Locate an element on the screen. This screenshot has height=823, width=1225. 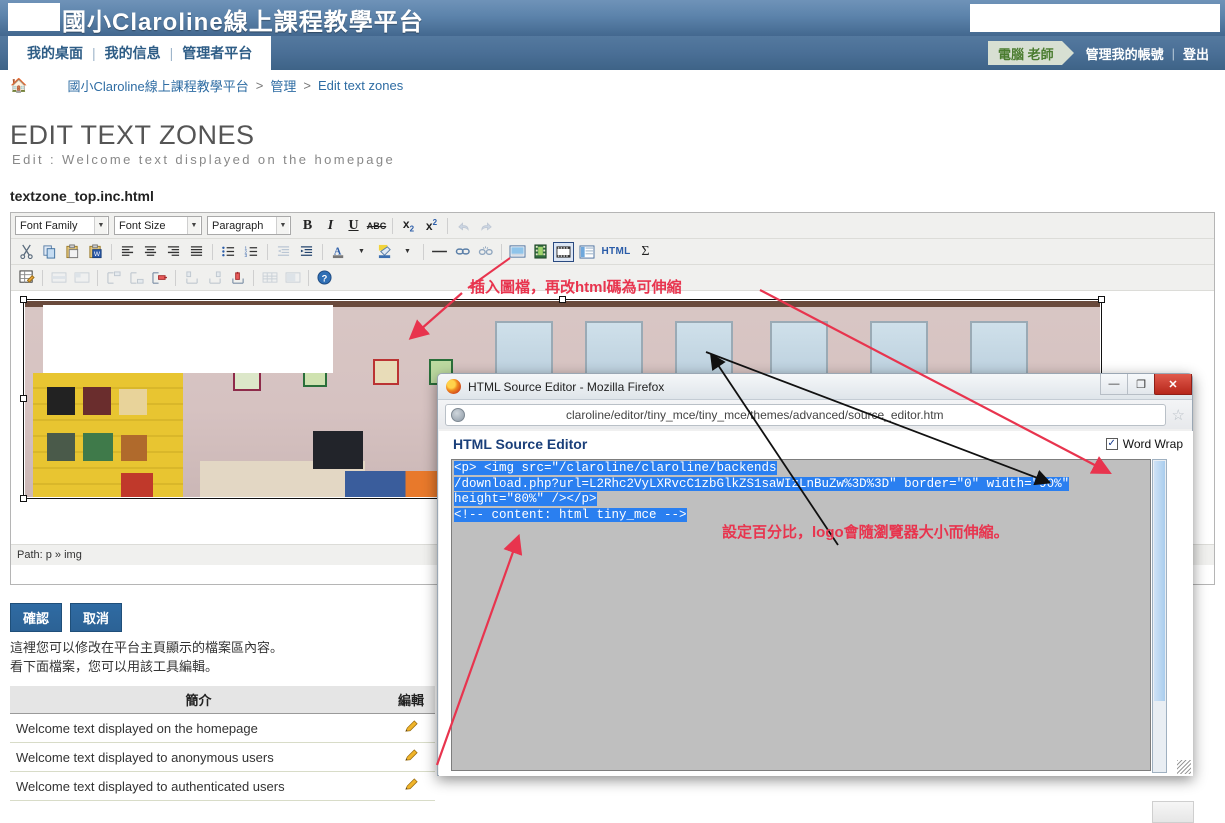
edit-html-source-button: HTML is located at coordinates (616, 252).